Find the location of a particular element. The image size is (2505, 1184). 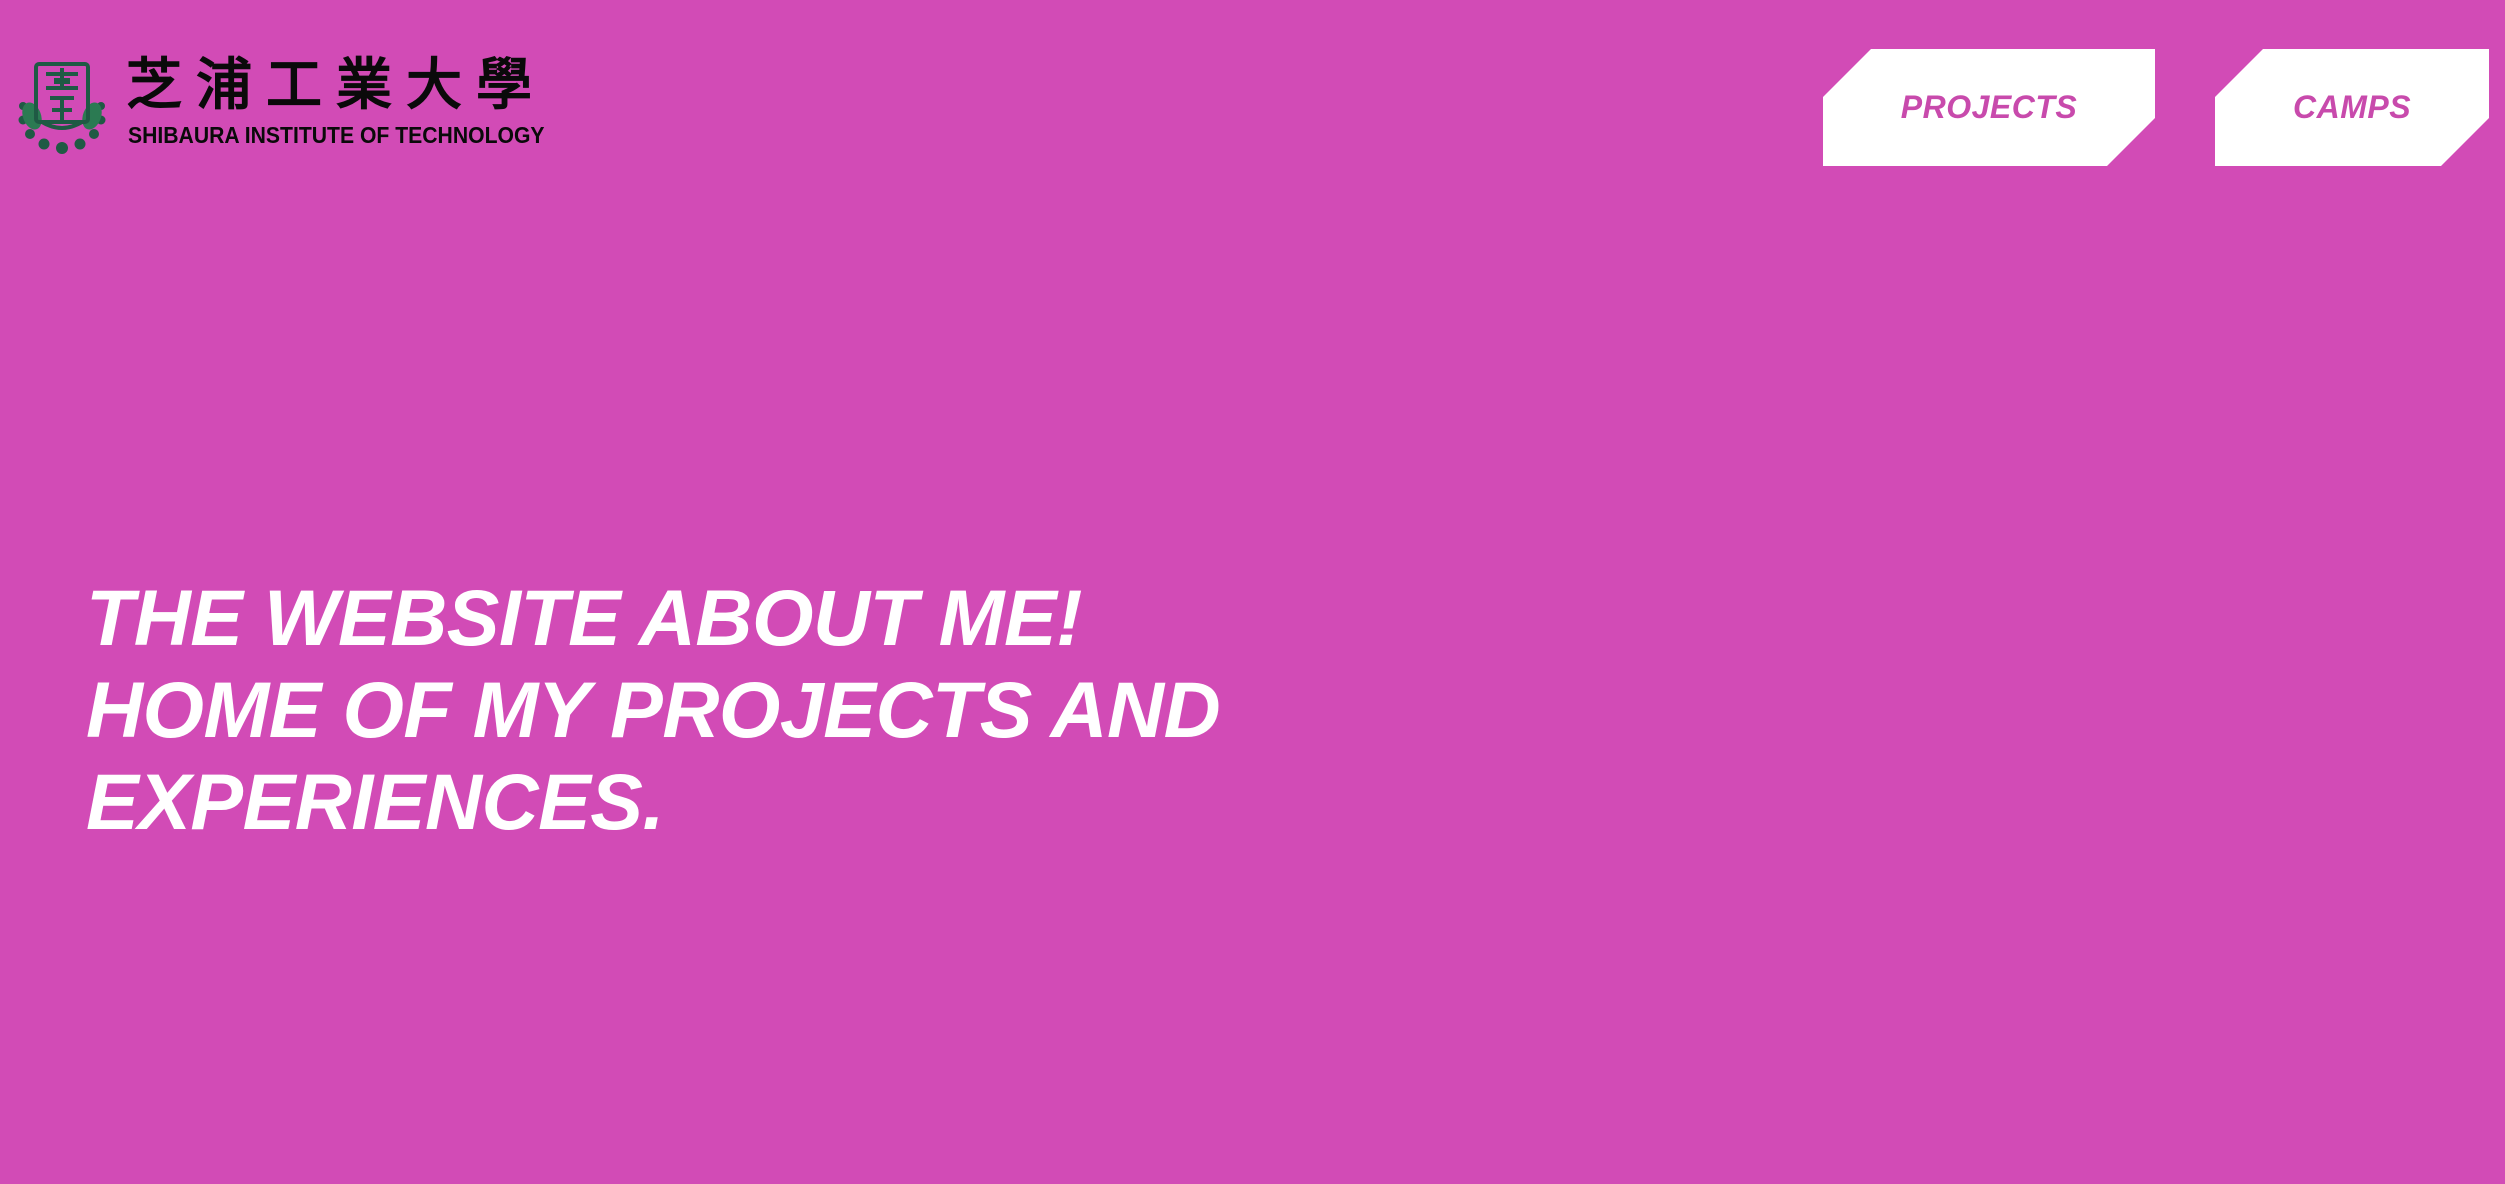

hero-line-2: HOME OF MY PROJECTS AND is located at coordinates (653, 709).